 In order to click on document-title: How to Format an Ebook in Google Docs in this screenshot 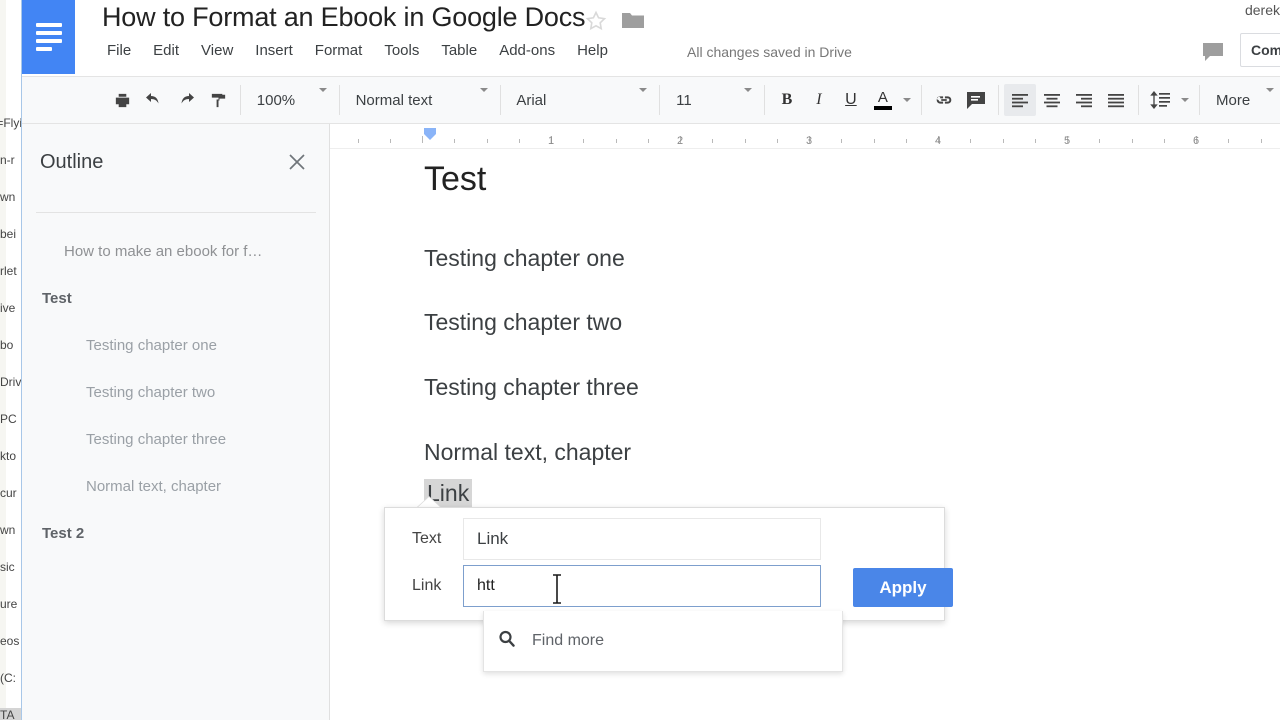, I will do `click(344, 17)`.